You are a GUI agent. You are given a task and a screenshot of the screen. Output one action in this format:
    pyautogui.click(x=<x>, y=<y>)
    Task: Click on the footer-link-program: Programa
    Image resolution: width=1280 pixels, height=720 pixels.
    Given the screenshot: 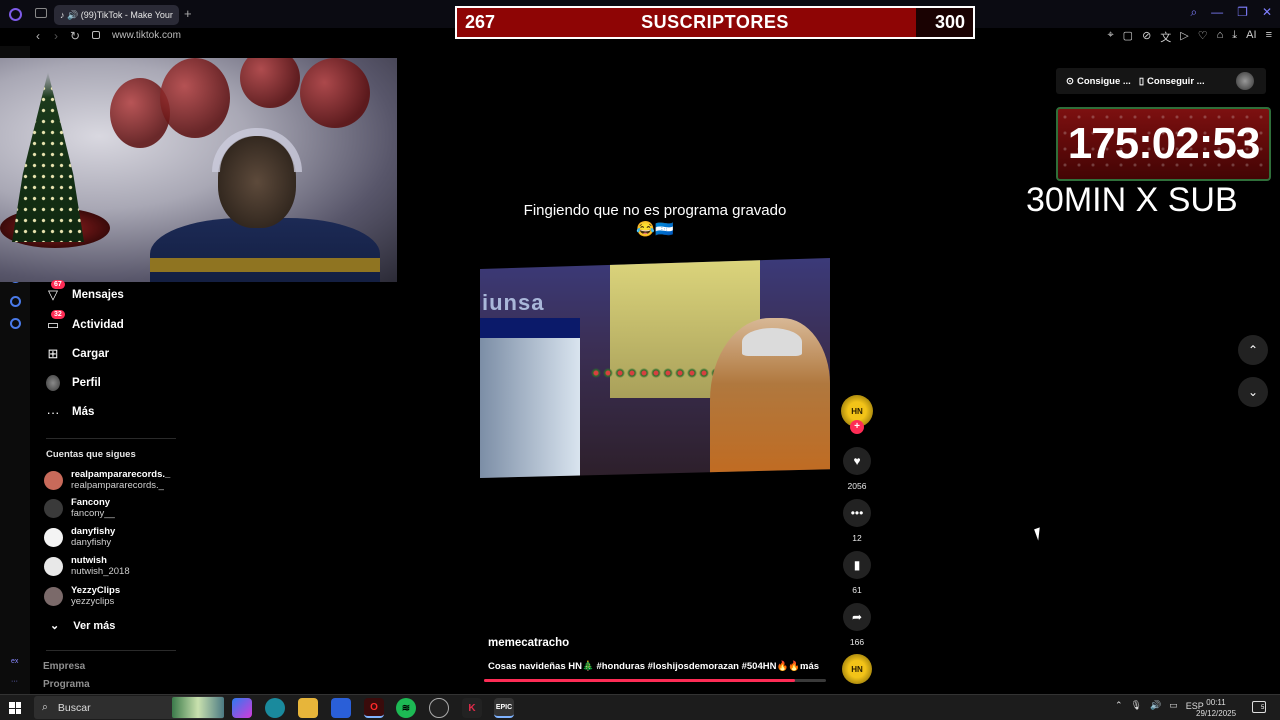 What is the action you would take?
    pyautogui.click(x=66, y=684)
    